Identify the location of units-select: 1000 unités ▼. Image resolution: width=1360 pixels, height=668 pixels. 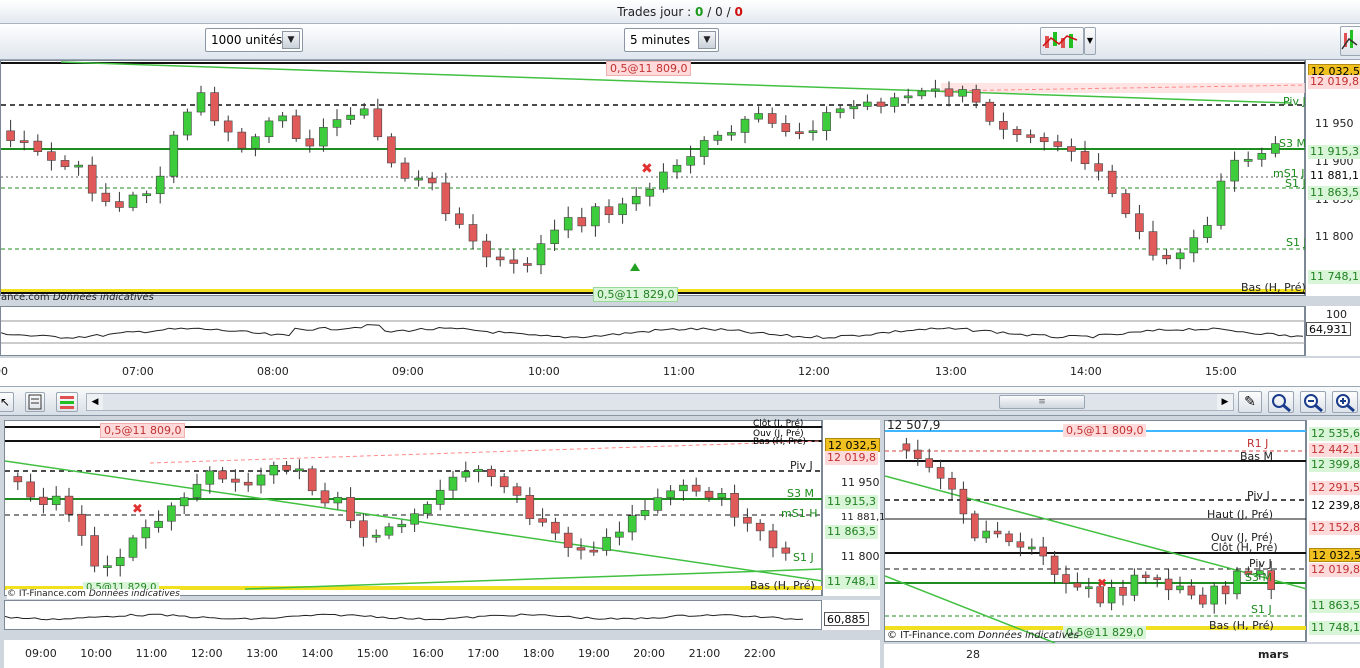
(254, 40).